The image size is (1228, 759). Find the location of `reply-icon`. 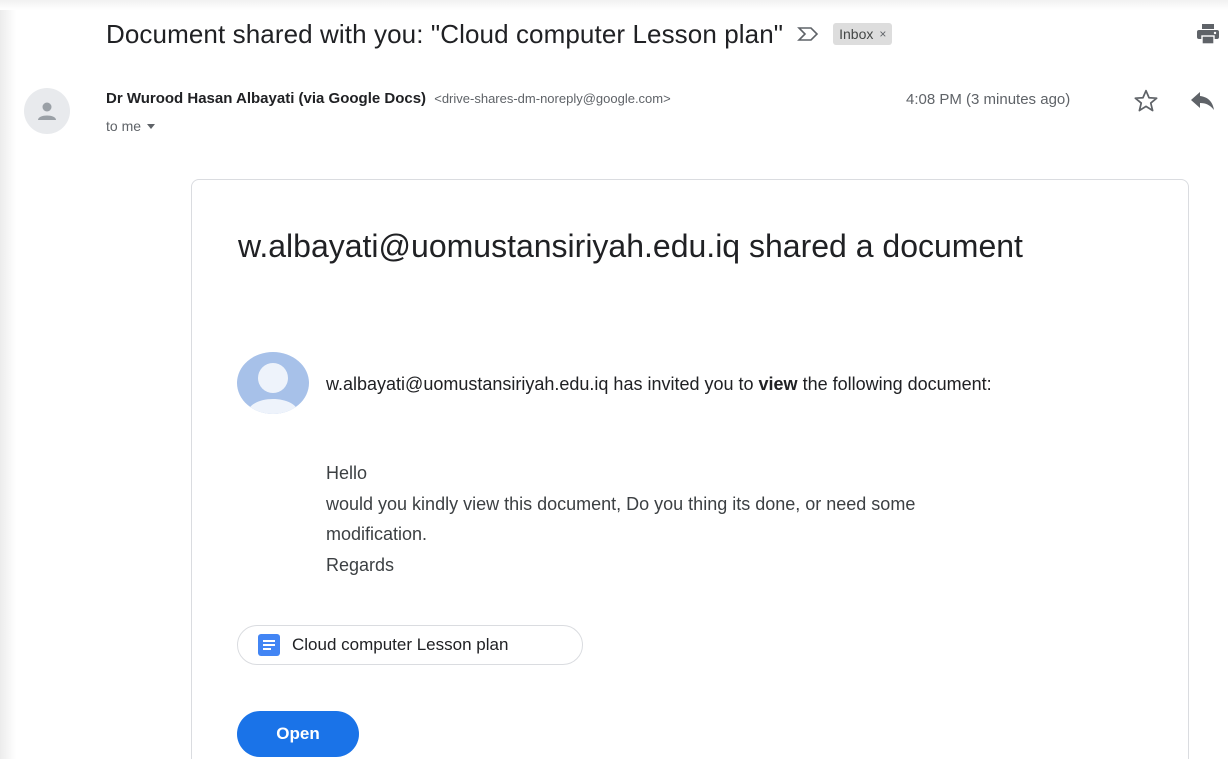

reply-icon is located at coordinates (1202, 101).